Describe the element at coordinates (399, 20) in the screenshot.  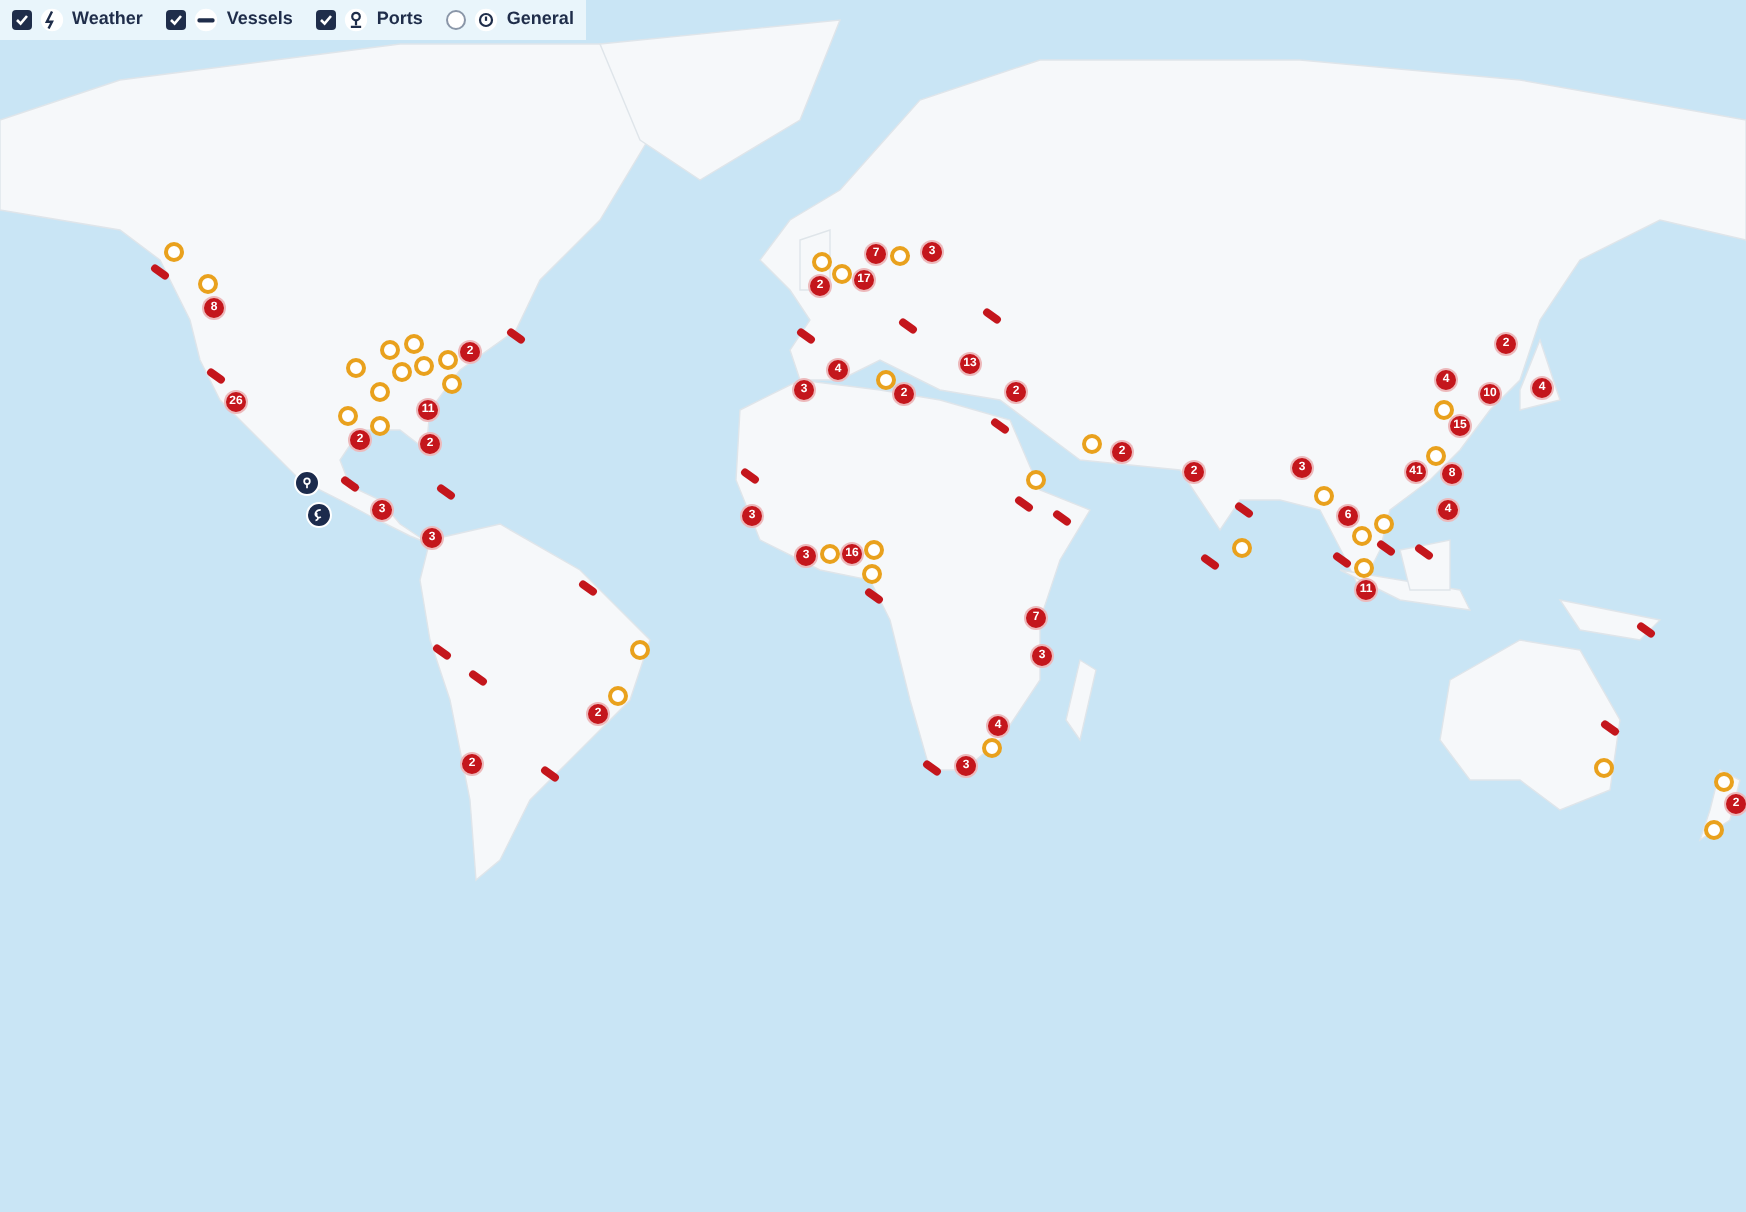
I see `filter-label: Ports` at that location.